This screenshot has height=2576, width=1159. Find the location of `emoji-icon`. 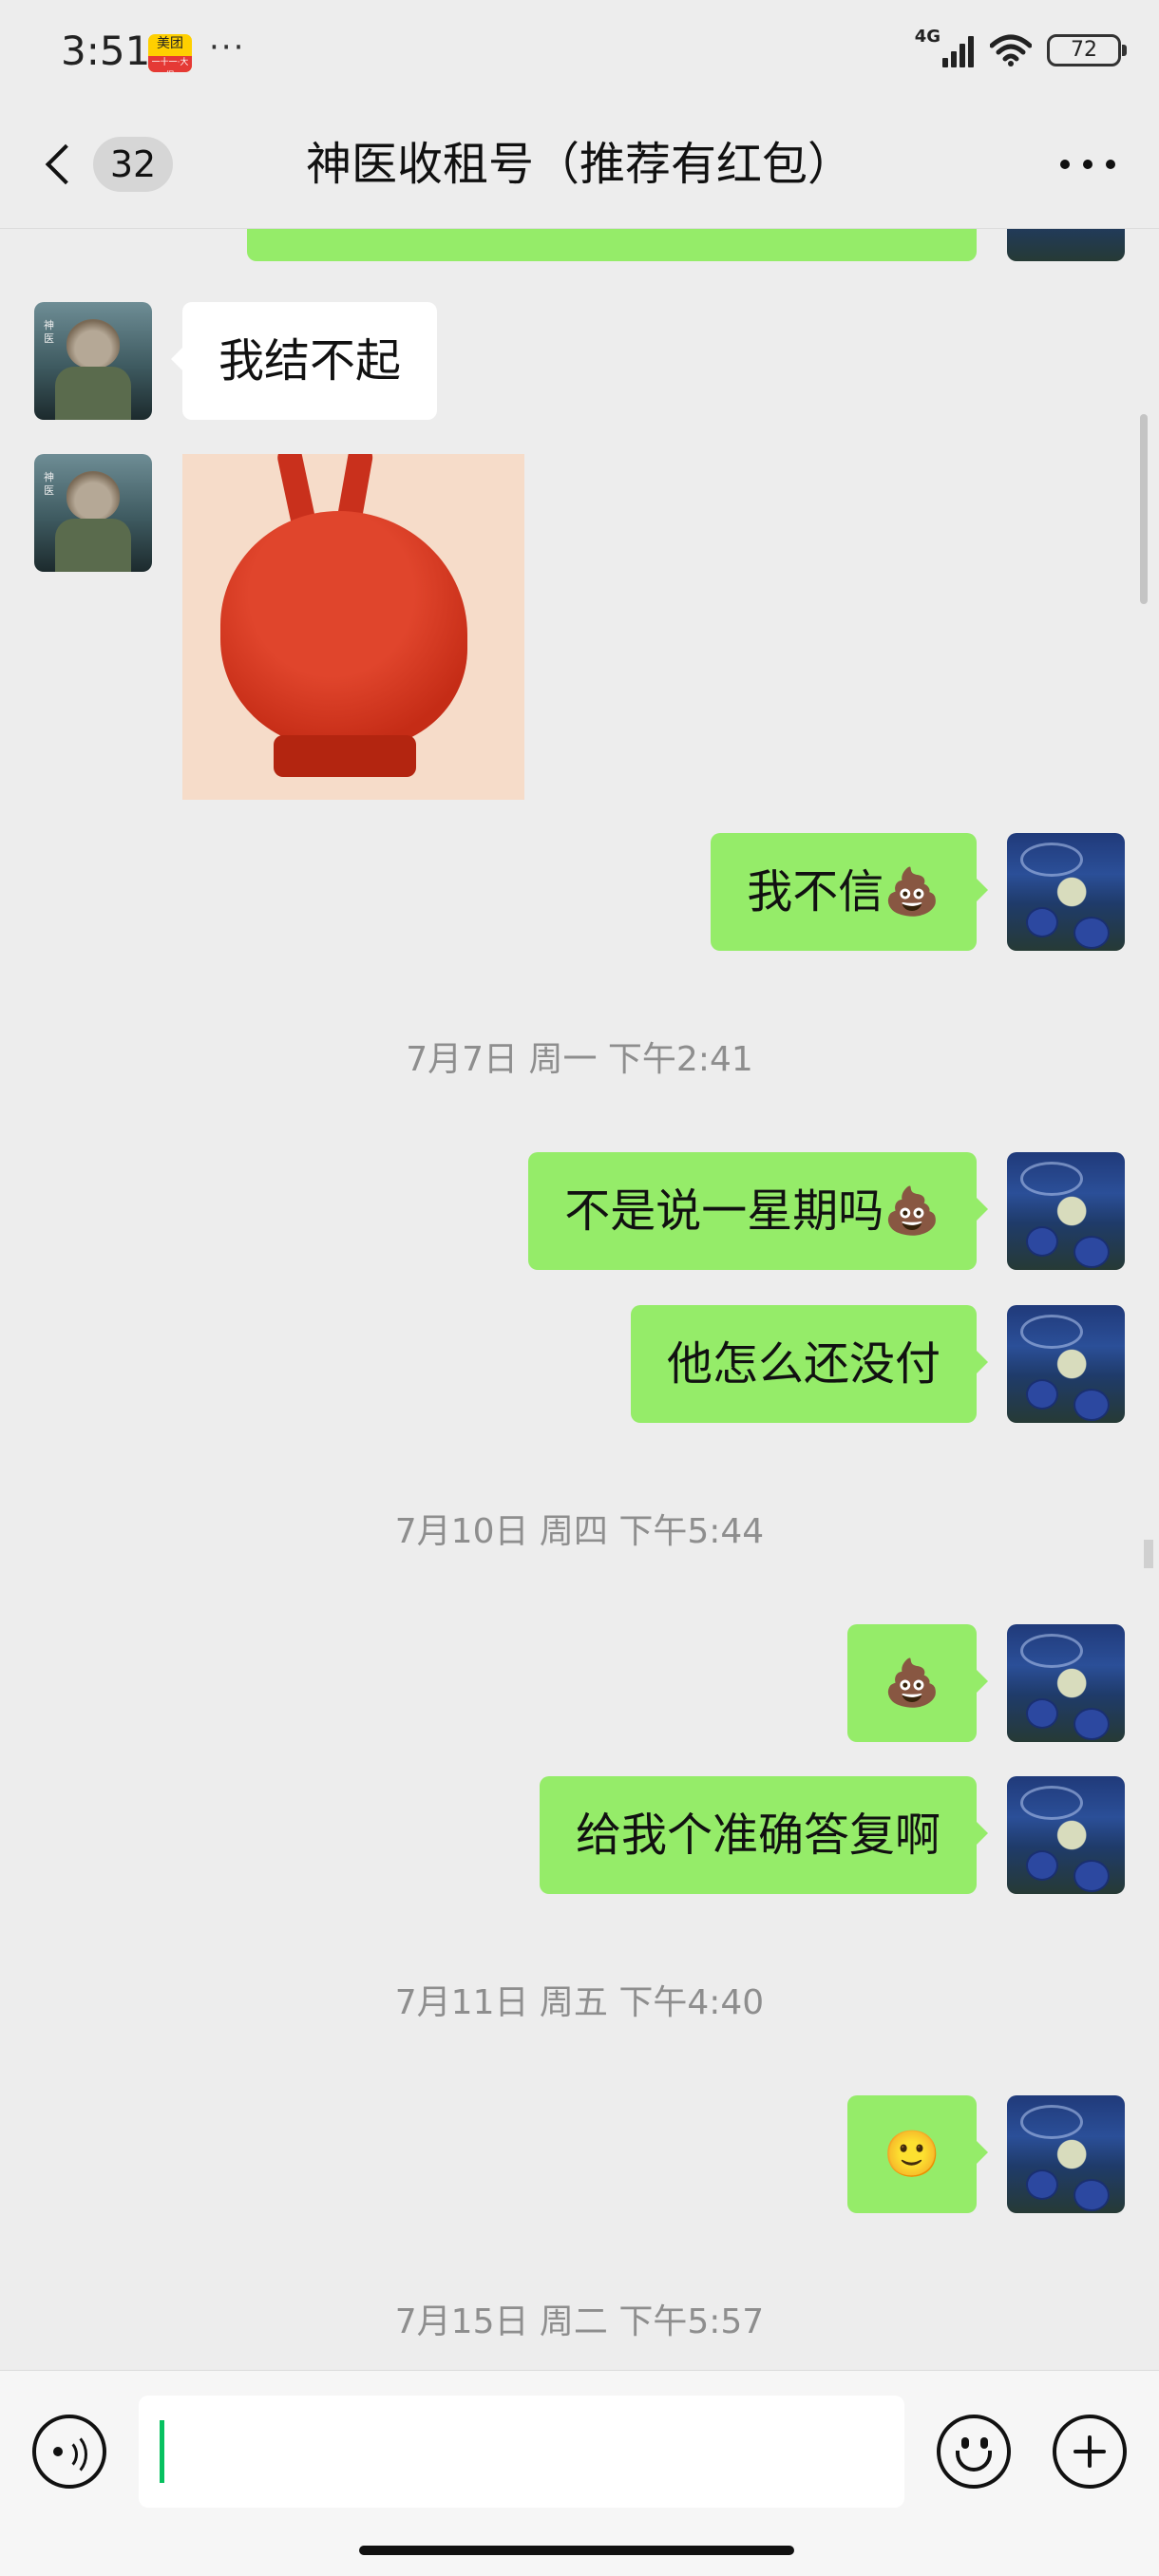

emoji-icon is located at coordinates (974, 2452).